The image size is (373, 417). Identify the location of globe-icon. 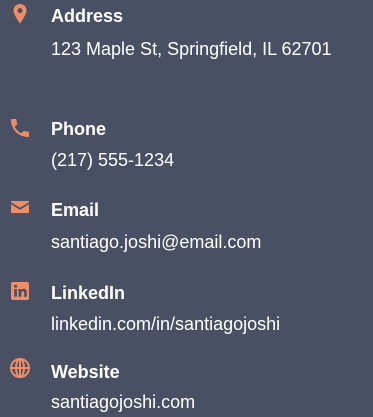
(20, 368).